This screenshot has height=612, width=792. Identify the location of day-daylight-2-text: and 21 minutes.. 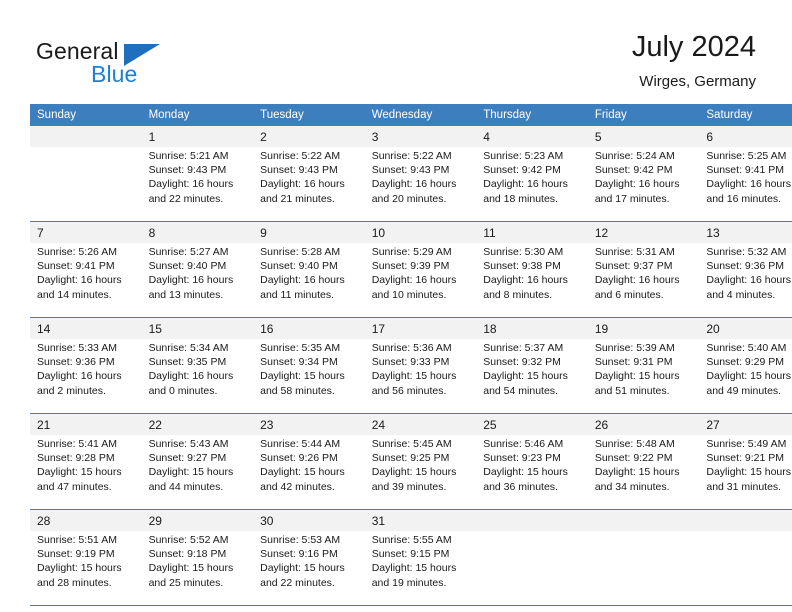
(297, 198).